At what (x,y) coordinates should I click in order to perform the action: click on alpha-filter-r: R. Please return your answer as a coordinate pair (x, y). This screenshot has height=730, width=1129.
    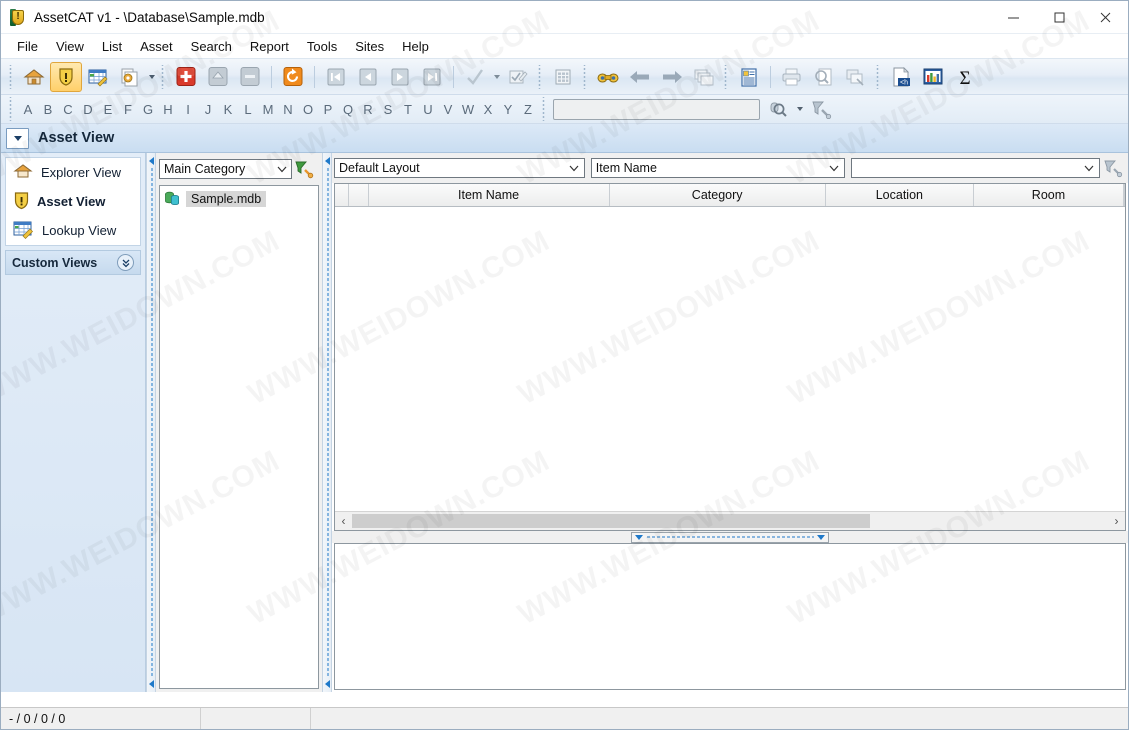
    Looking at the image, I should click on (368, 109).